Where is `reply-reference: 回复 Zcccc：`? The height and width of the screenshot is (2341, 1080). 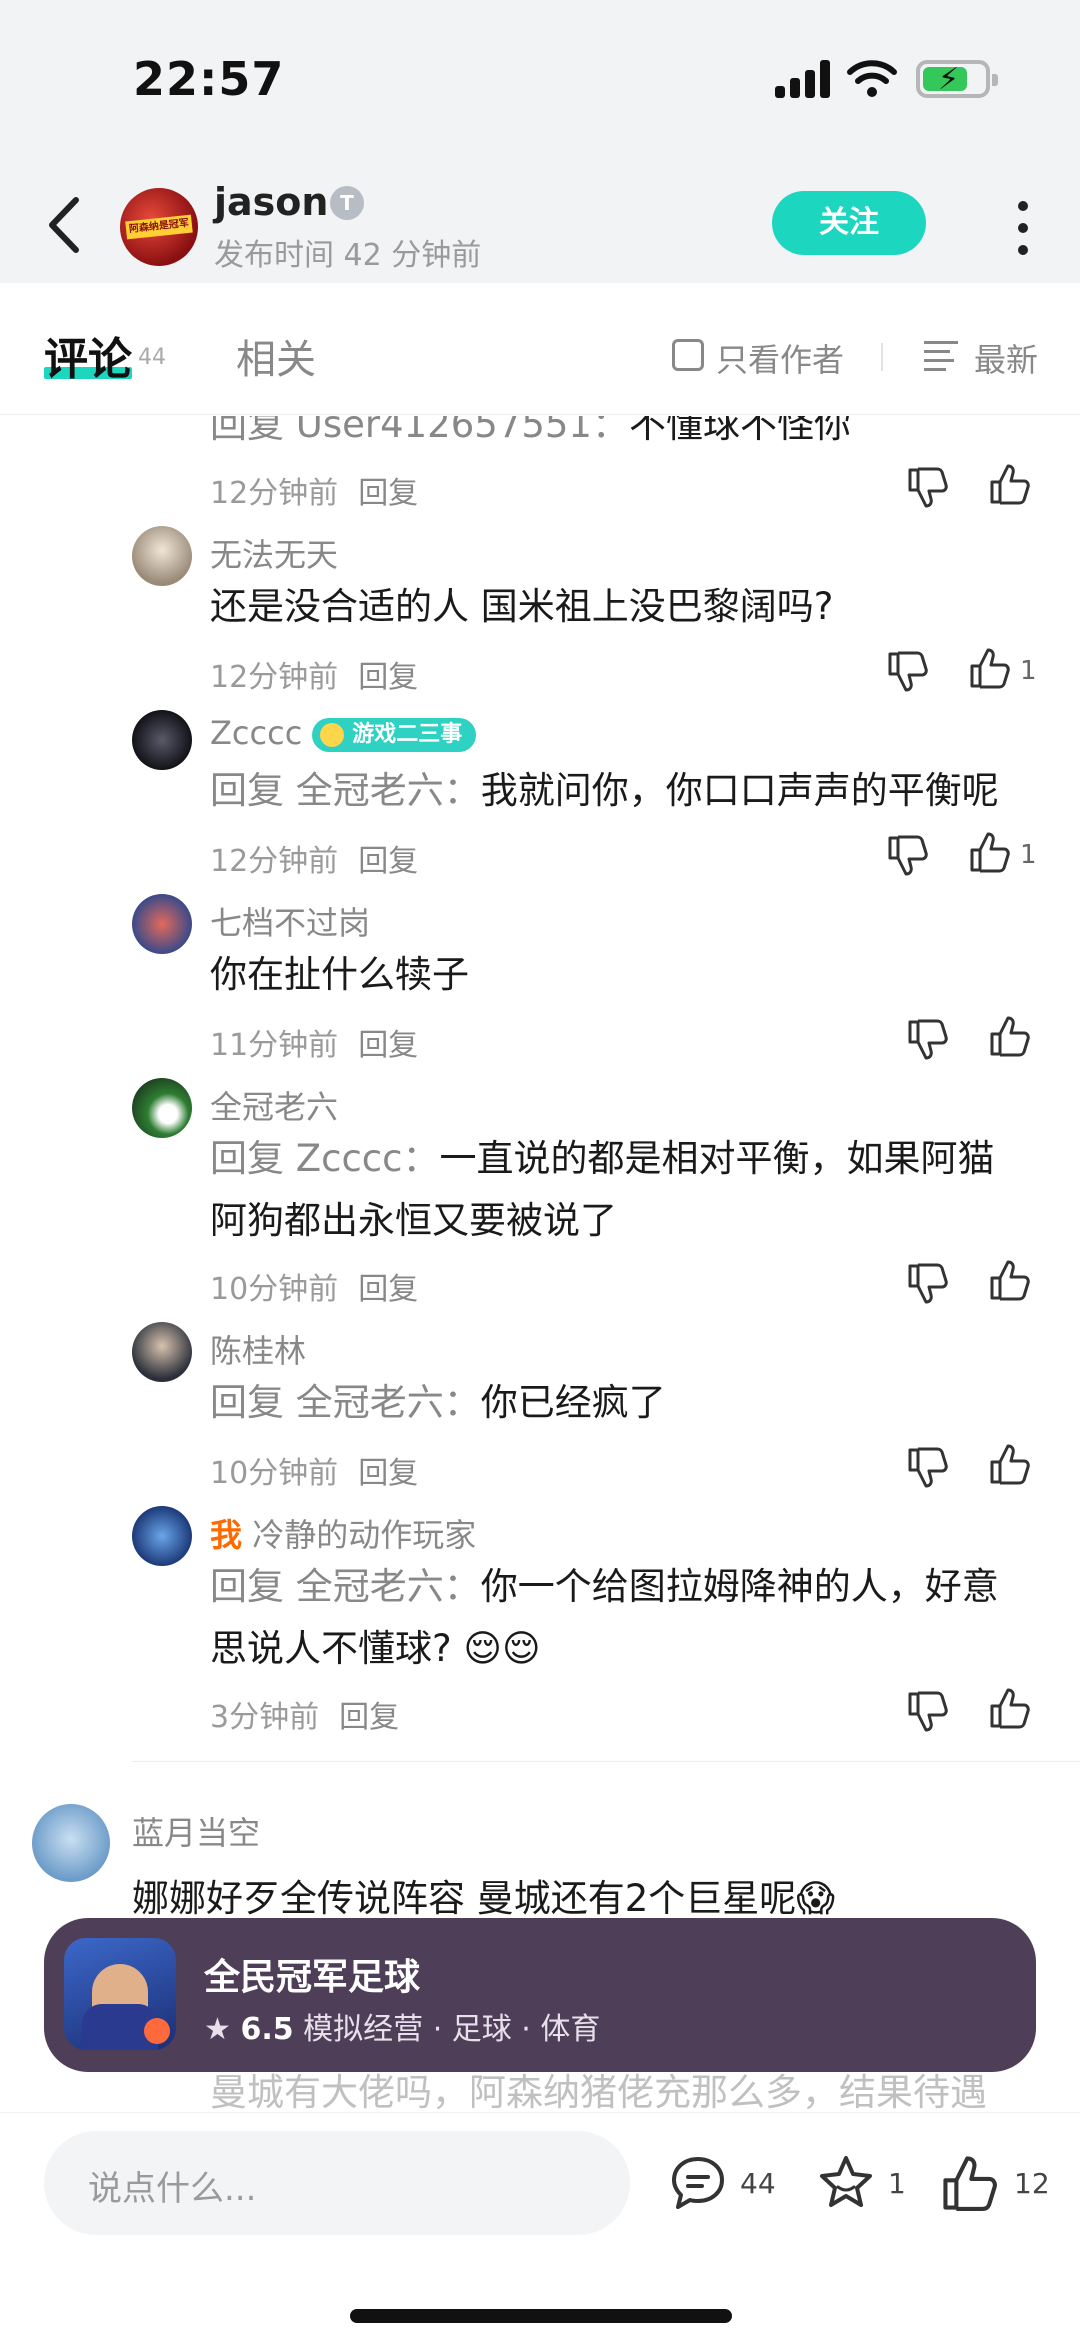
reply-reference: 回复 Zcccc： is located at coordinates (324, 1158).